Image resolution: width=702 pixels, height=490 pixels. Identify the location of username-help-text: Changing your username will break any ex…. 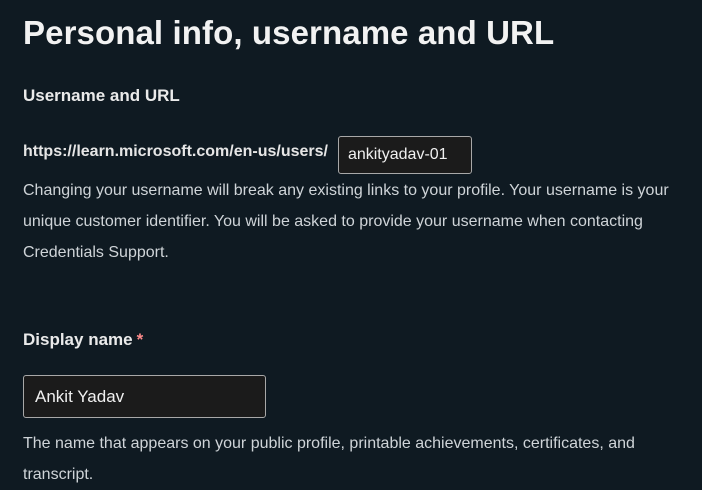
(346, 221).